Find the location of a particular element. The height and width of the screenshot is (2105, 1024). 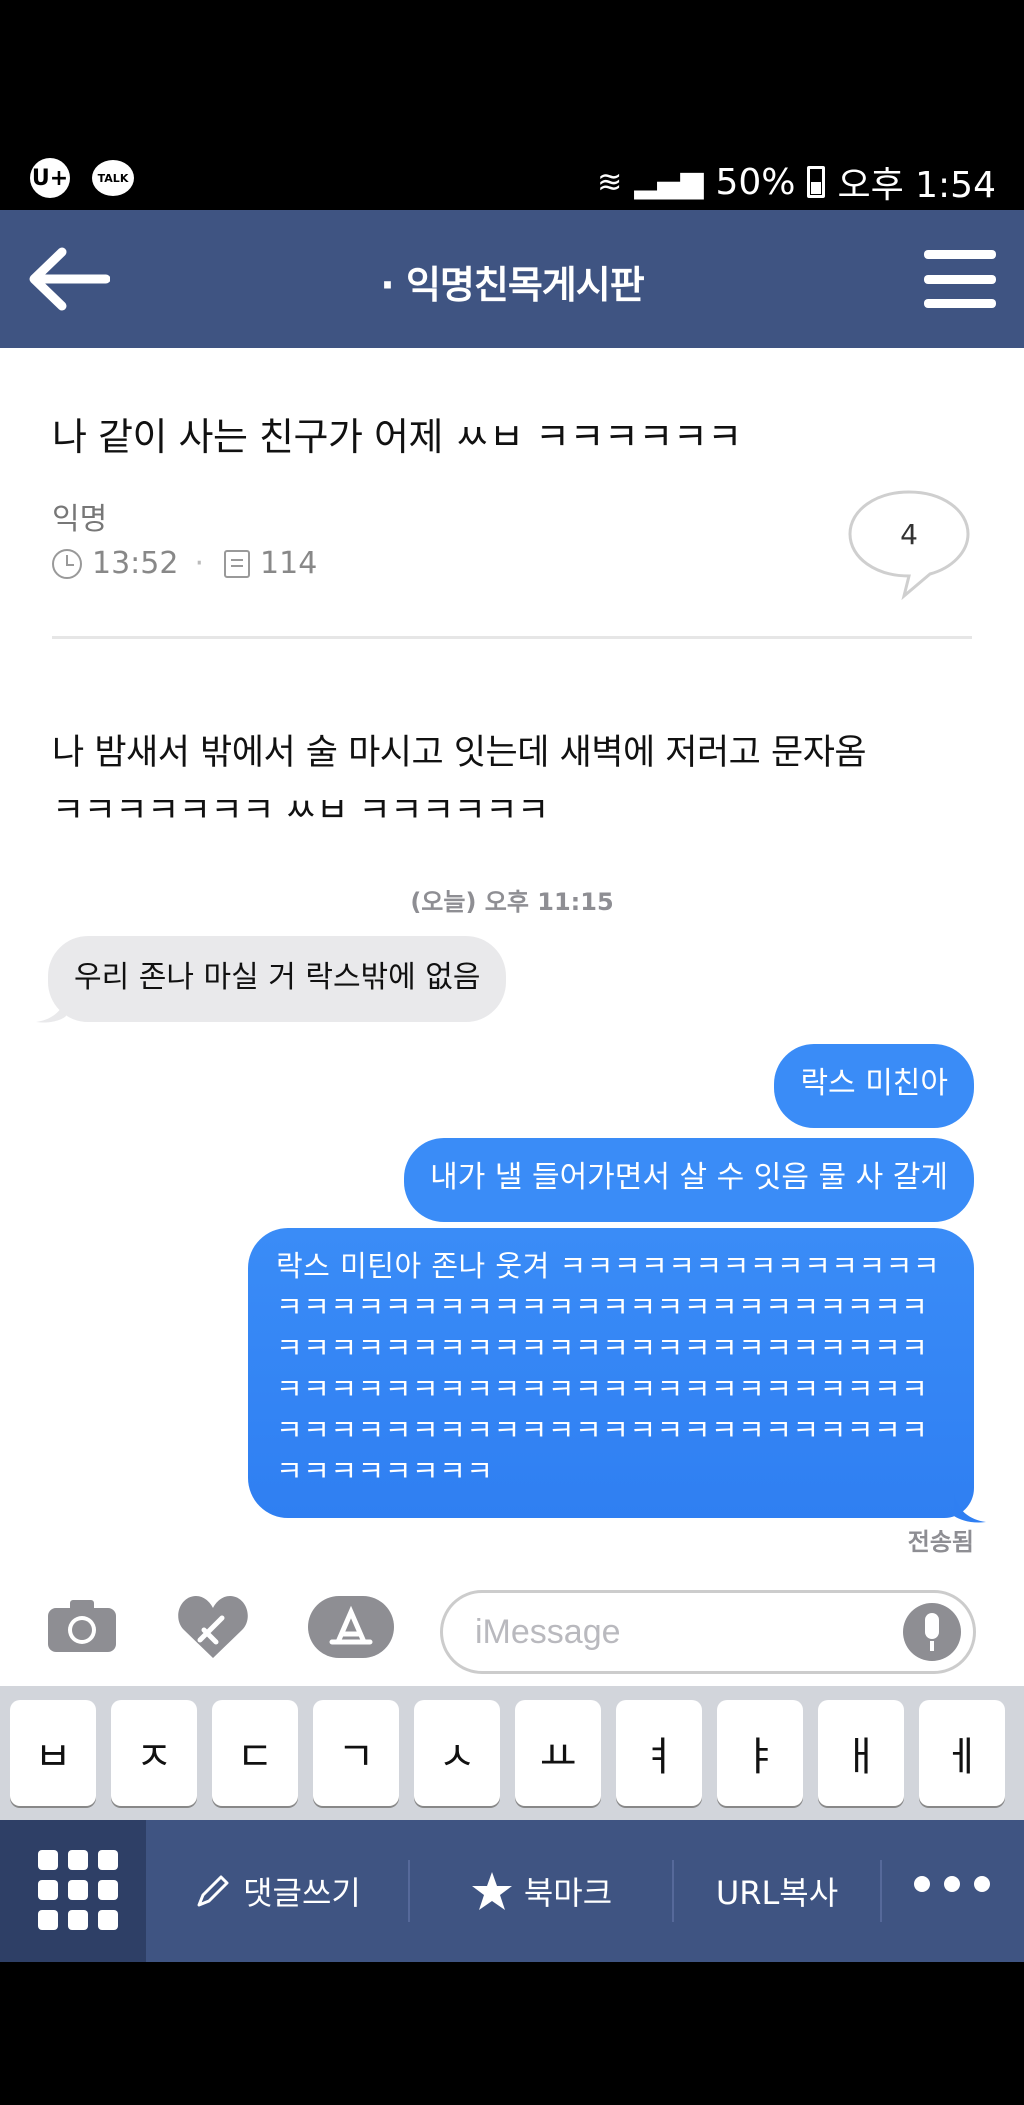

keyboard-key: ㅅ is located at coordinates (457, 1753).